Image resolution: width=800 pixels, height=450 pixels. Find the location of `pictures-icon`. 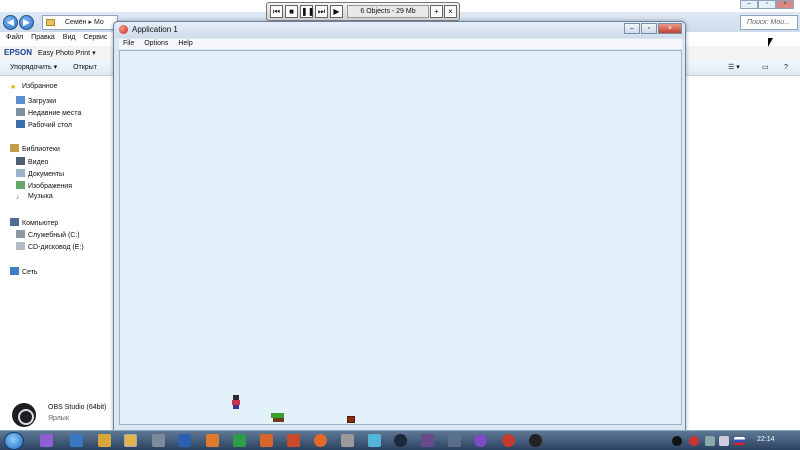

pictures-icon is located at coordinates (20, 185).